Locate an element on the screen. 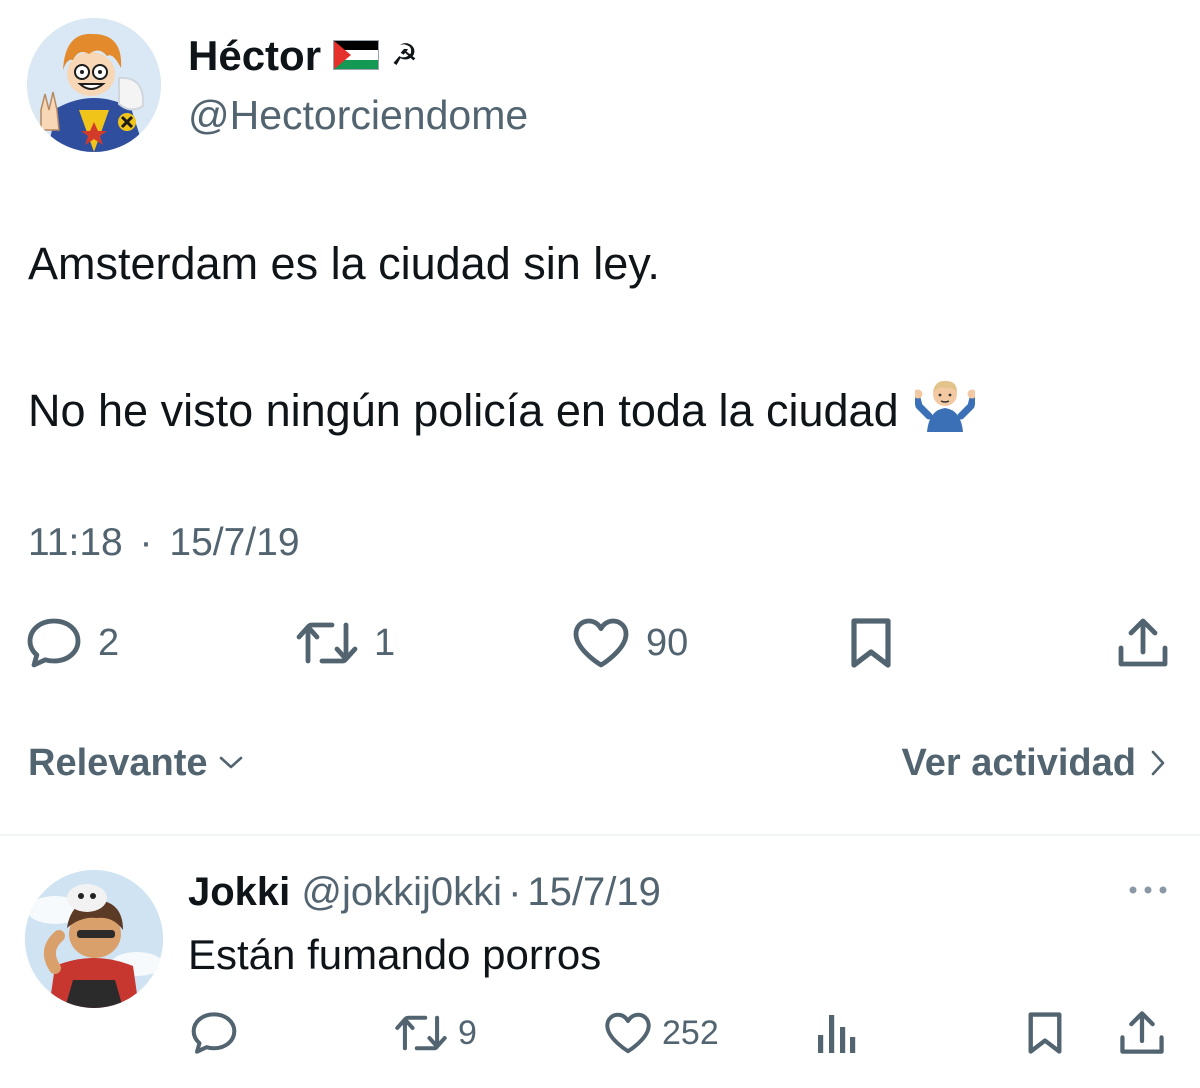 The image size is (1200, 1088). bookmark-button is located at coordinates (871, 643).